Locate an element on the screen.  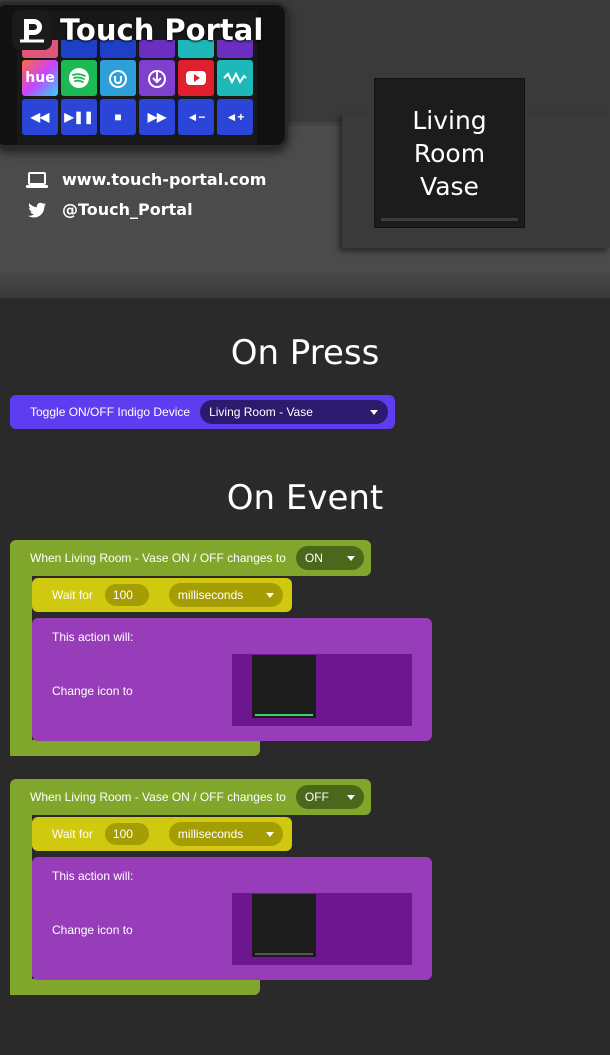
rebel-icon is located at coordinates (157, 78).